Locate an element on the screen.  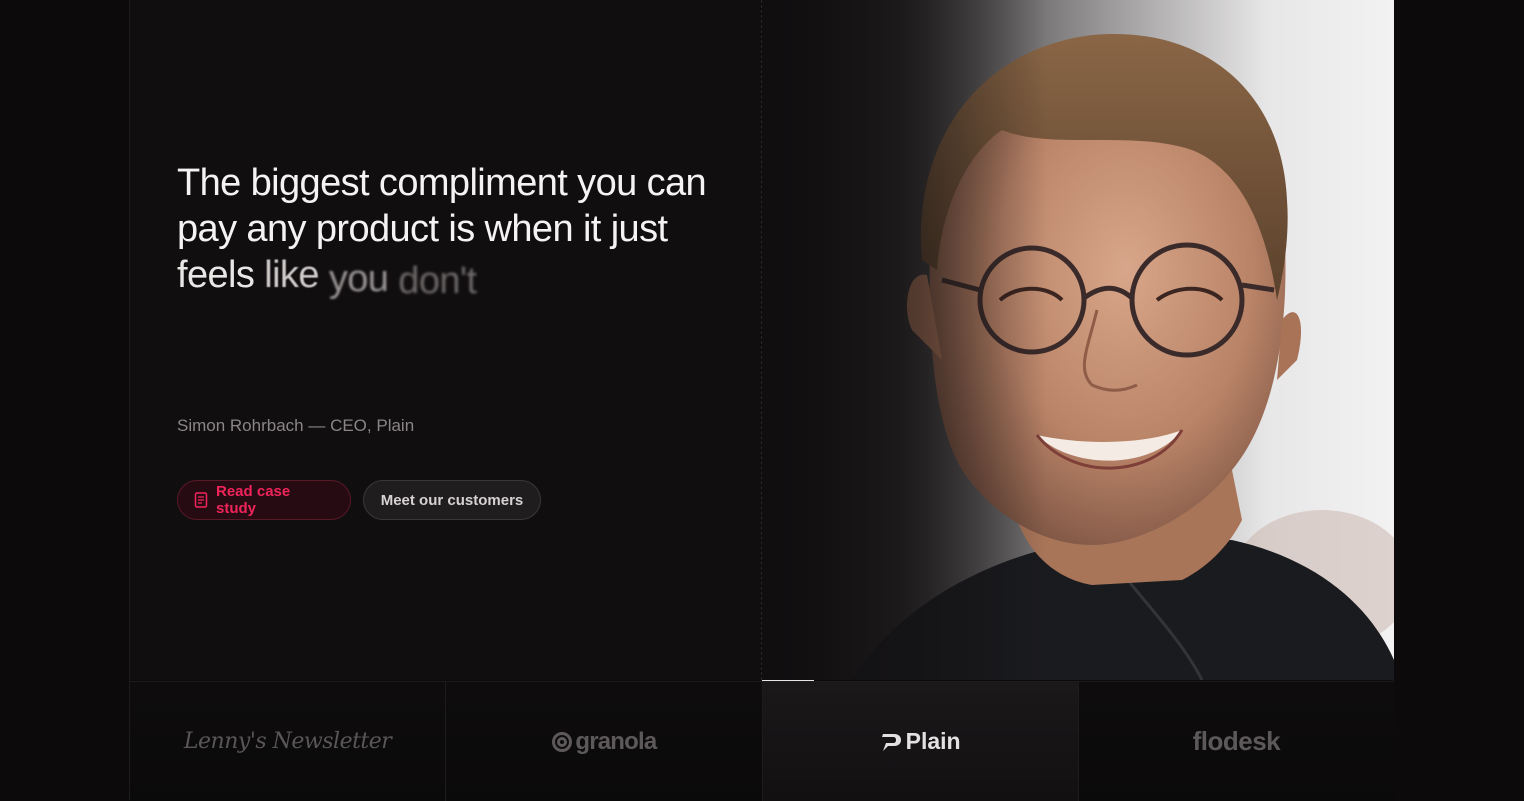
logo-tab-granola: granola is located at coordinates (604, 741).